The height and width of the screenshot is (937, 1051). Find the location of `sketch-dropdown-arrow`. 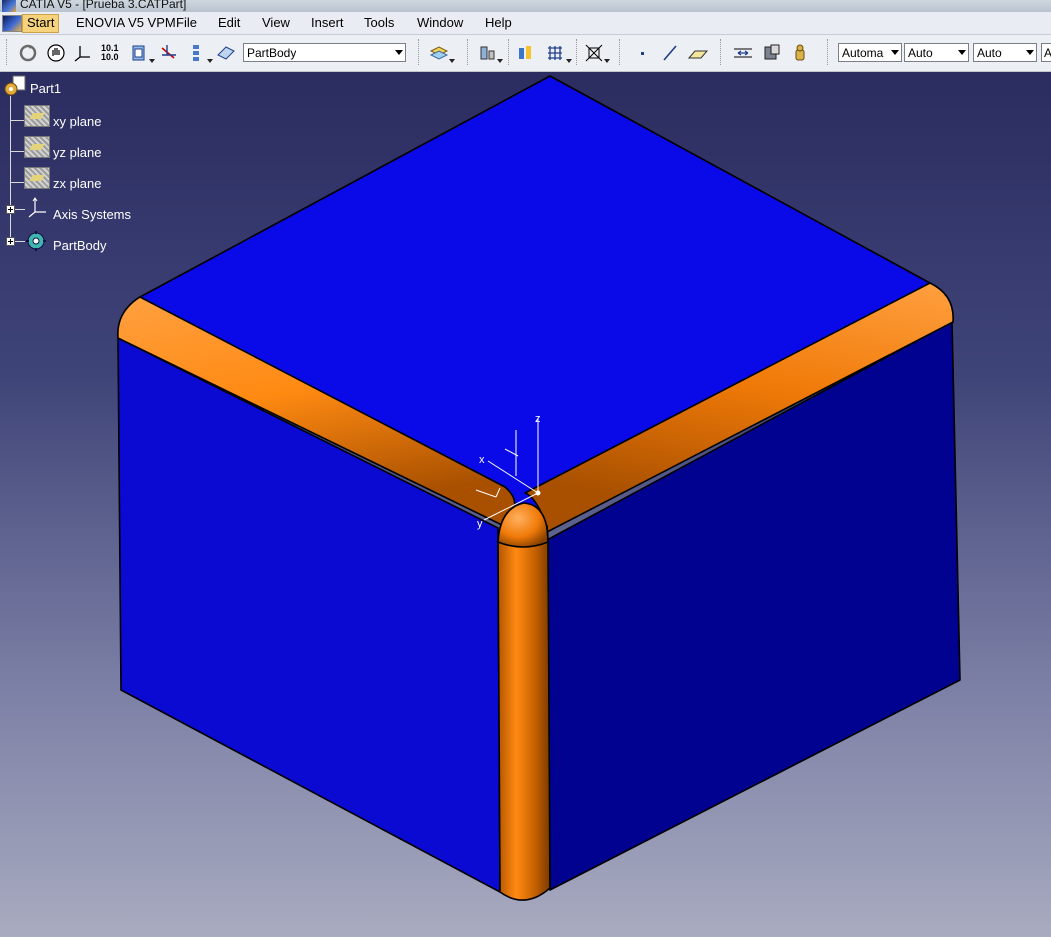

sketch-dropdown-arrow is located at coordinates (152, 61).